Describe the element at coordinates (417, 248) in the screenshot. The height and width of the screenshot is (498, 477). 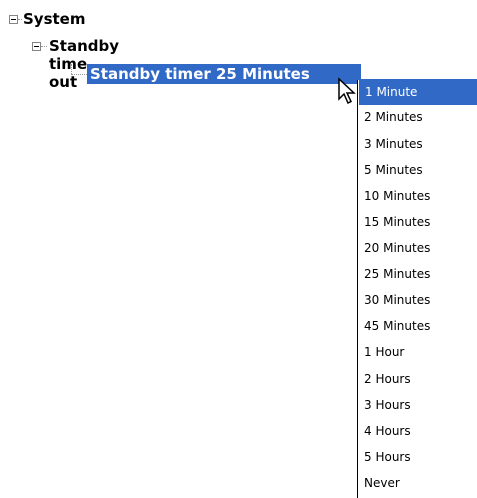
I see `option-20-minutes: 20 Minutes` at that location.